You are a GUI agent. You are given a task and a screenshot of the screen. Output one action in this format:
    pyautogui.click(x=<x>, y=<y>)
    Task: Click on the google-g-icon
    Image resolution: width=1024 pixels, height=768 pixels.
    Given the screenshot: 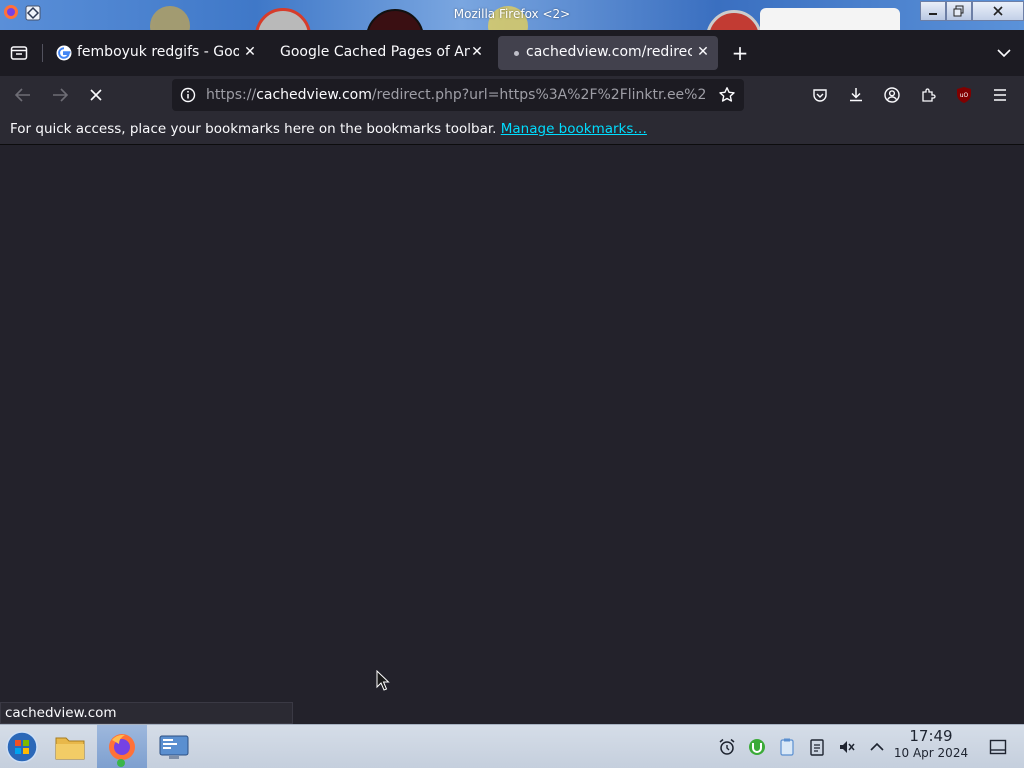 What is the action you would take?
    pyautogui.click(x=64, y=53)
    